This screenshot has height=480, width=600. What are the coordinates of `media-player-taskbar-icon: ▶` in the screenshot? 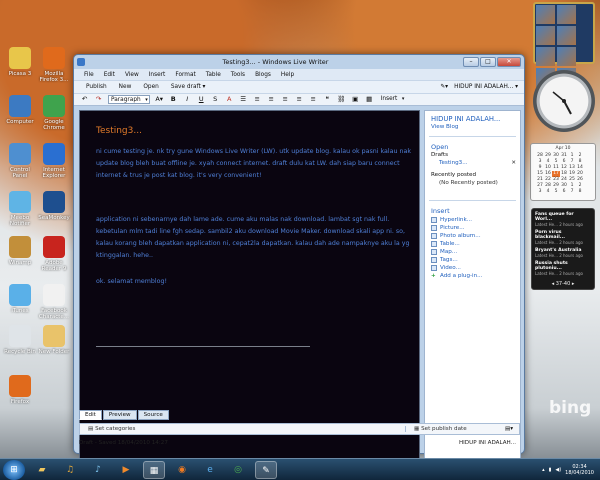 It's located at (126, 470).